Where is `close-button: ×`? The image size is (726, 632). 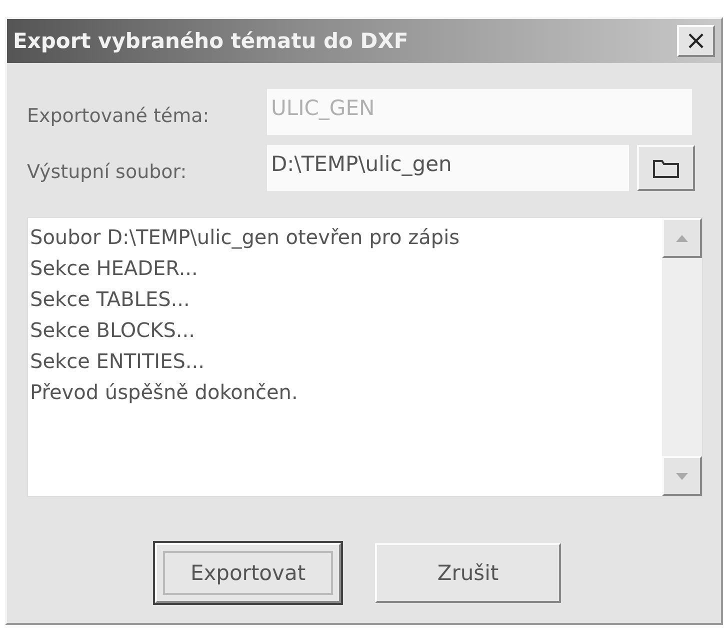 close-button: × is located at coordinates (696, 41).